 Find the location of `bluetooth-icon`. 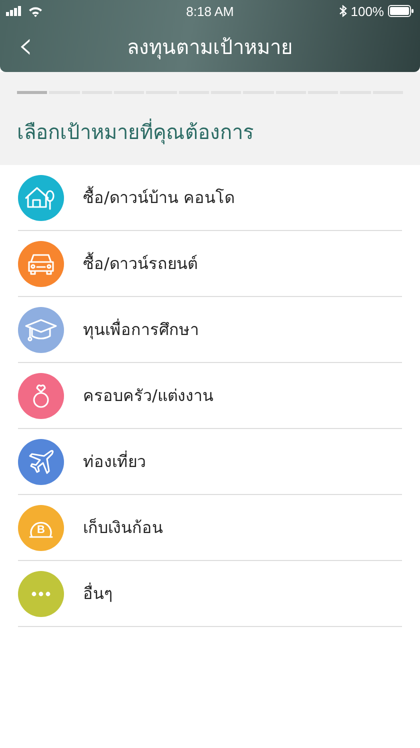

bluetooth-icon is located at coordinates (342, 11).